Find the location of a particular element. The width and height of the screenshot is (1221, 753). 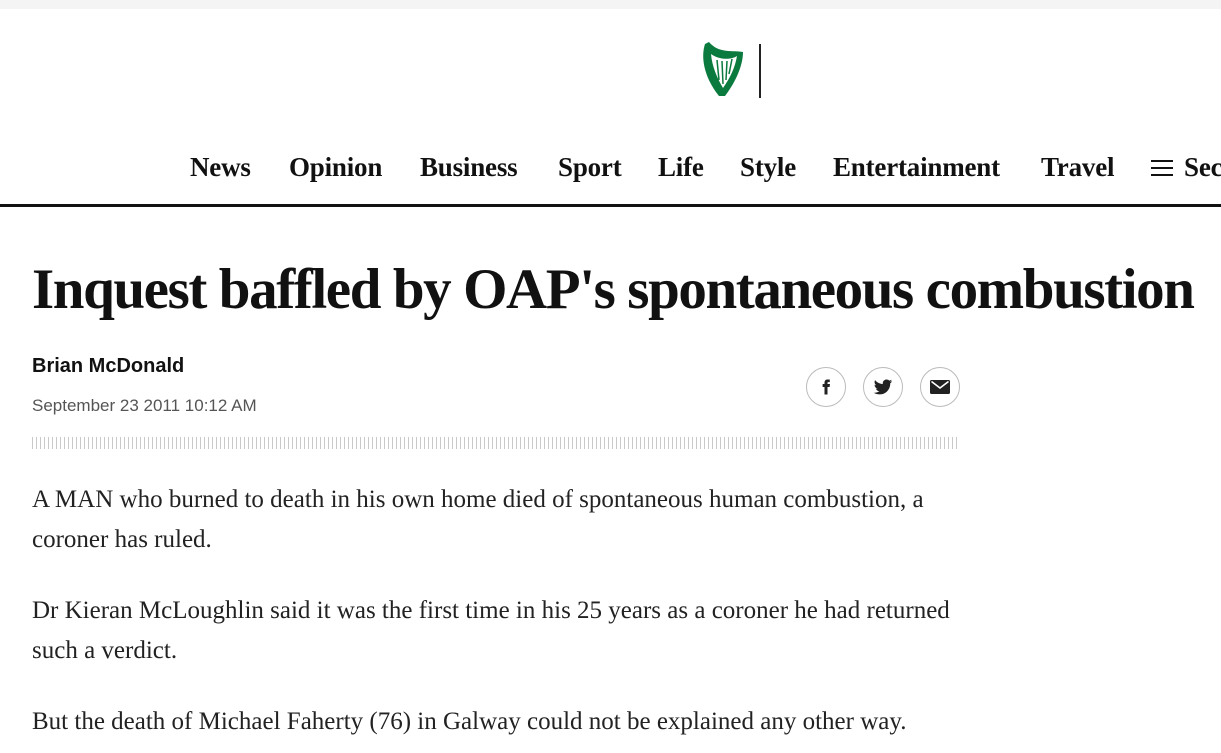

nav-item-business: Business is located at coordinates (469, 167).